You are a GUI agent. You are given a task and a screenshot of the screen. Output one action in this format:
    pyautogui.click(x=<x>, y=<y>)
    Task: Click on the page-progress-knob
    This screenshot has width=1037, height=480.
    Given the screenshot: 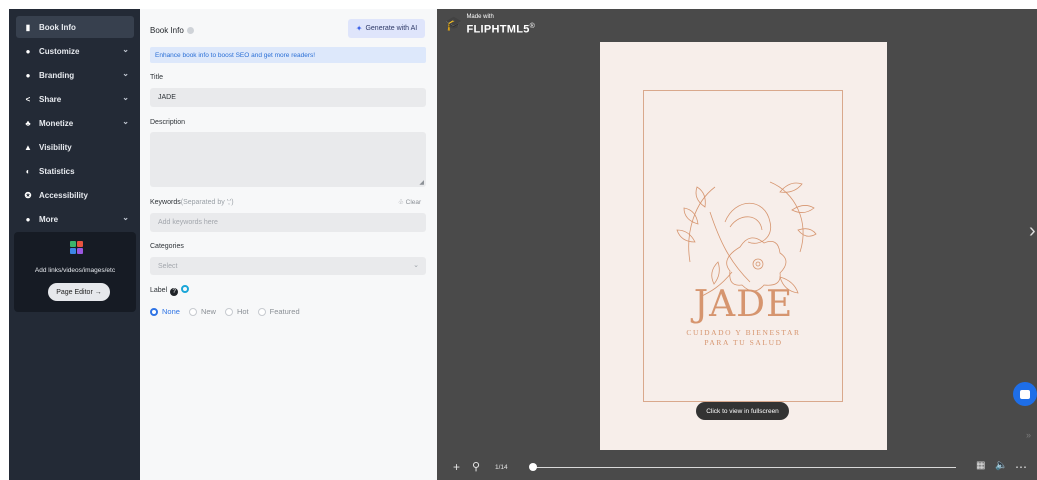 What is the action you would take?
    pyautogui.click(x=533, y=467)
    